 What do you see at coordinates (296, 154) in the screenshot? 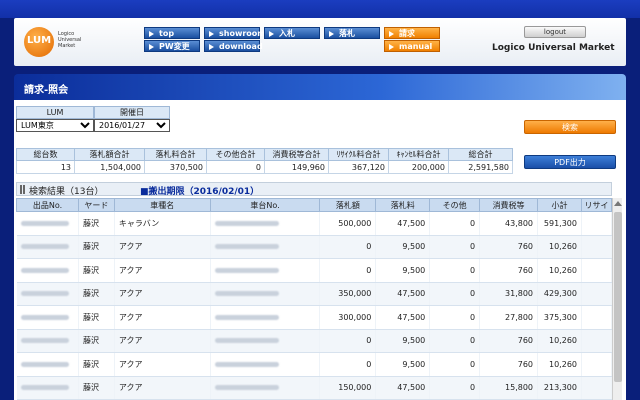
I see `totals-header: 消費税等合計` at bounding box center [296, 154].